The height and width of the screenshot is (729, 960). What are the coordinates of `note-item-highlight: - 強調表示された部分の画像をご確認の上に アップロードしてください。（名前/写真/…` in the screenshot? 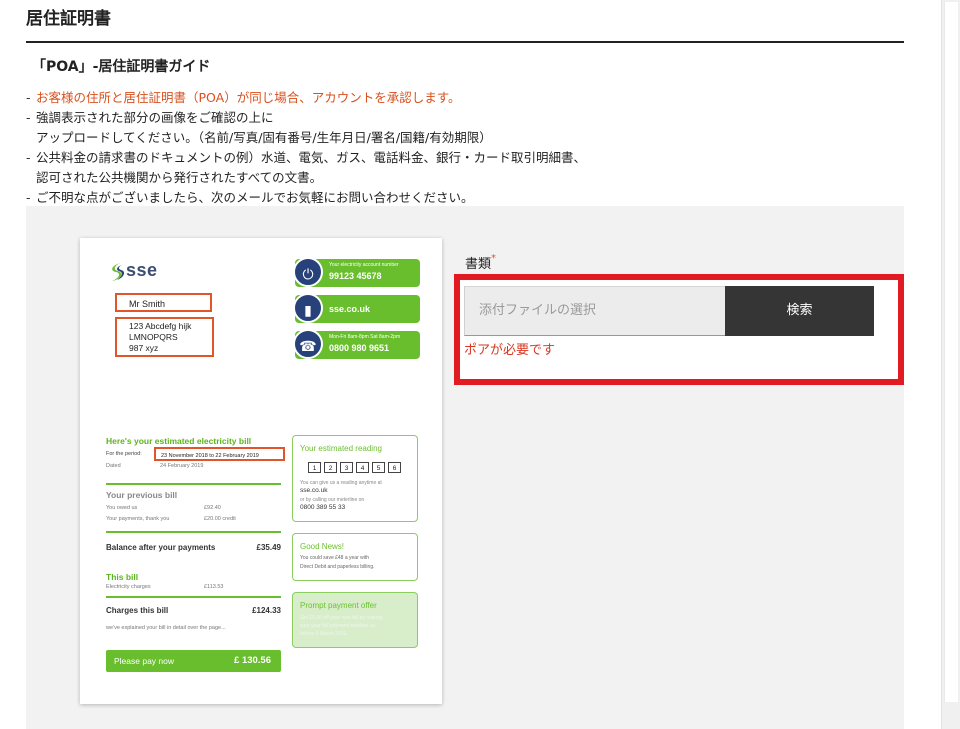 It's located at (259, 127).